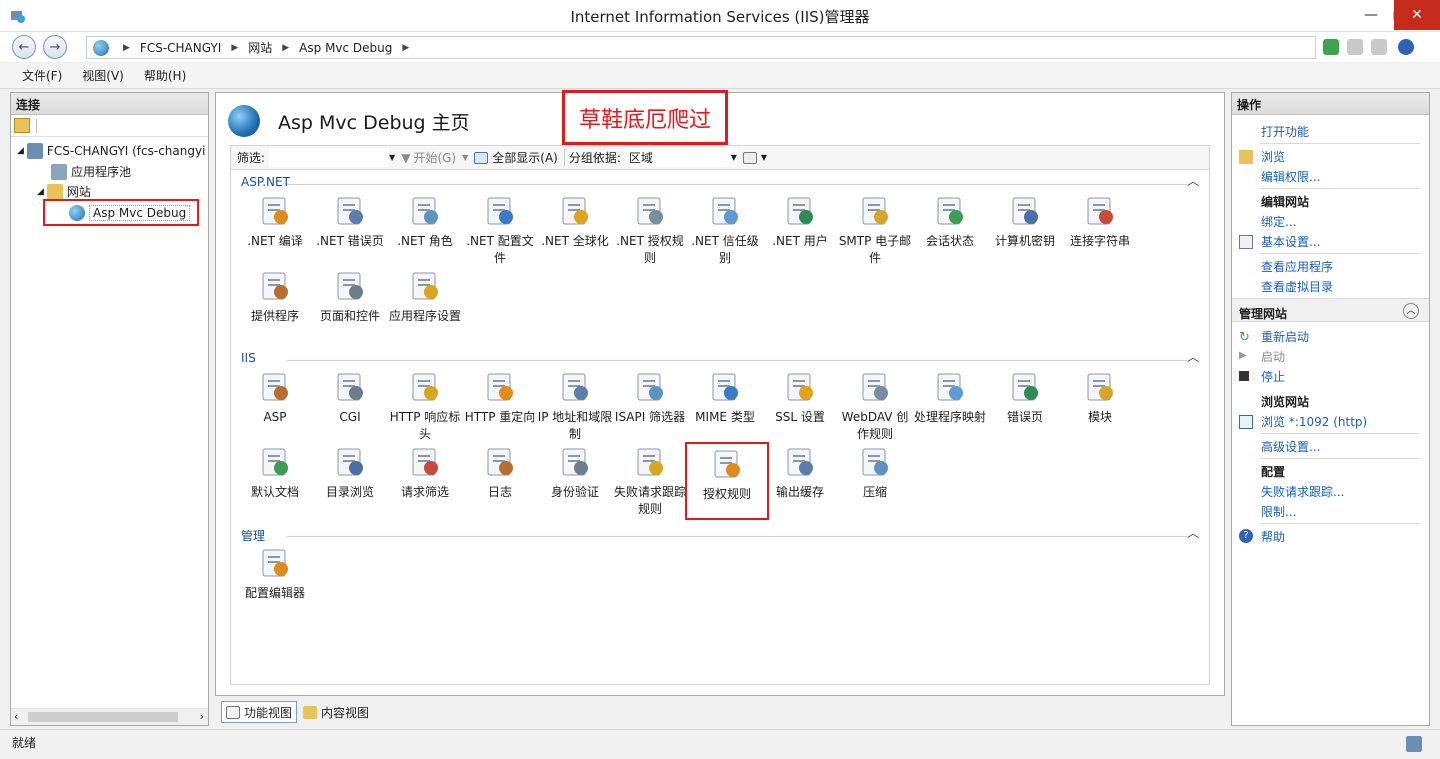  I want to click on feature-tile: HTTP 响应标头, so click(425, 408).